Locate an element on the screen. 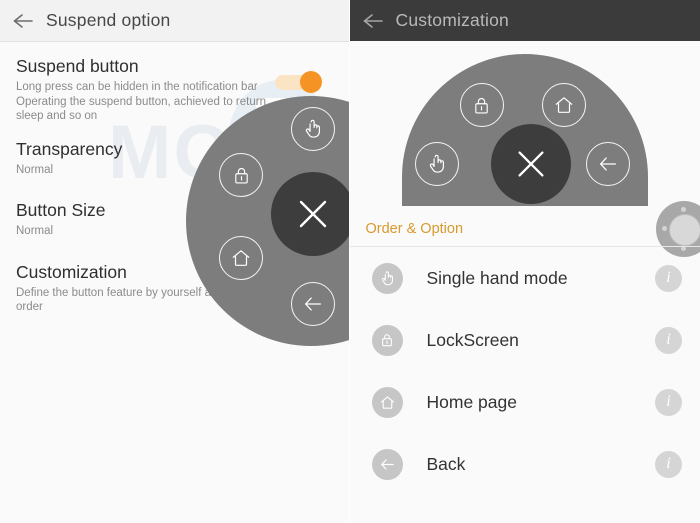  list-item-back: Back i is located at coordinates (525, 464).